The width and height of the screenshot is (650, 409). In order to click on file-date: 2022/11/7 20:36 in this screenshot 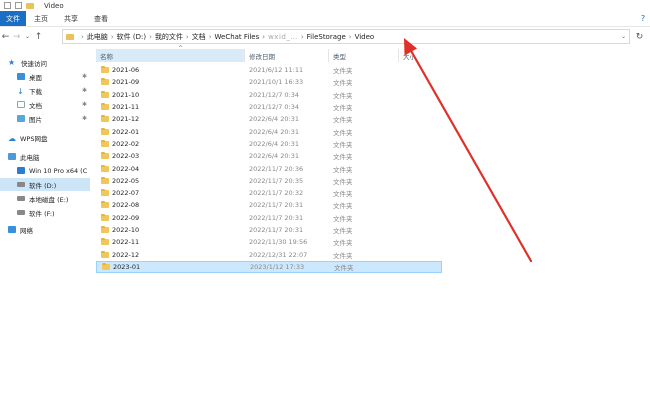, I will do `click(276, 168)`.